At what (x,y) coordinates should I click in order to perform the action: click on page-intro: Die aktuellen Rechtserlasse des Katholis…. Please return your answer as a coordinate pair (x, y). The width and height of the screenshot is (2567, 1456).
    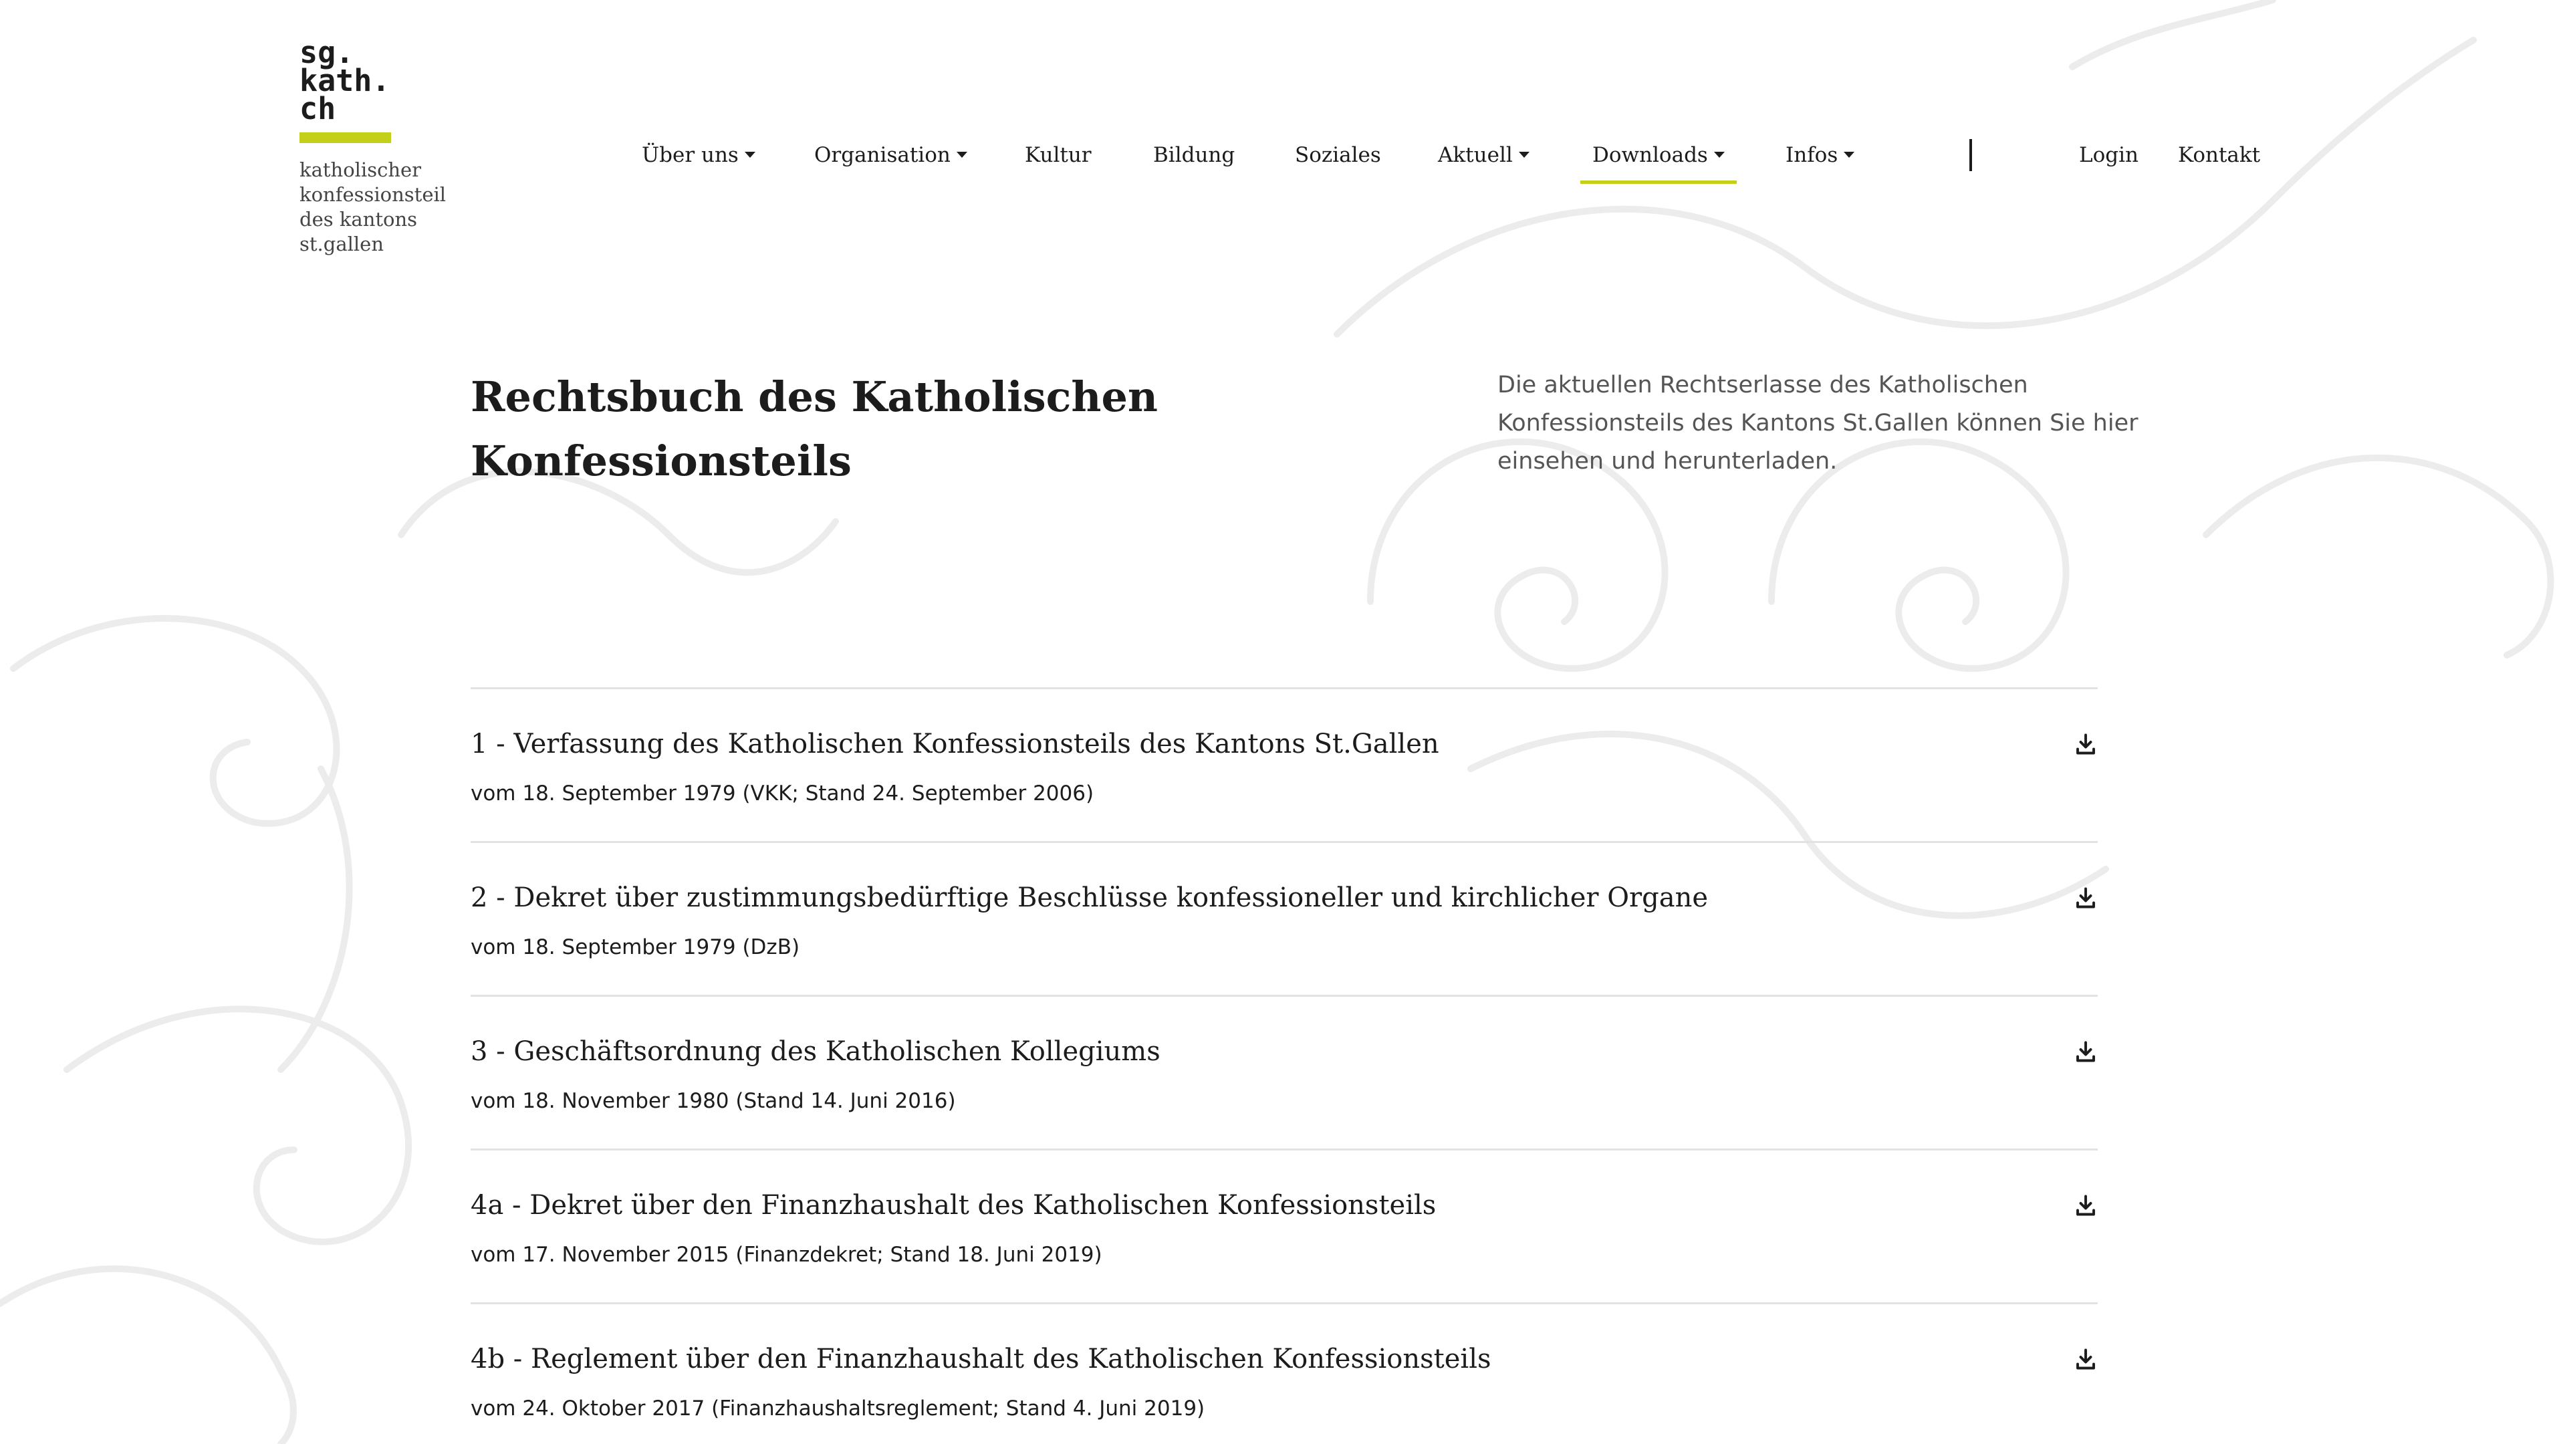
    Looking at the image, I should click on (1817, 423).